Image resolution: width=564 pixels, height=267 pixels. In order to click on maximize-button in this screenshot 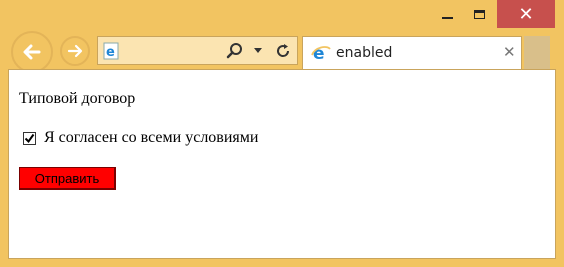, I will do `click(479, 14)`.